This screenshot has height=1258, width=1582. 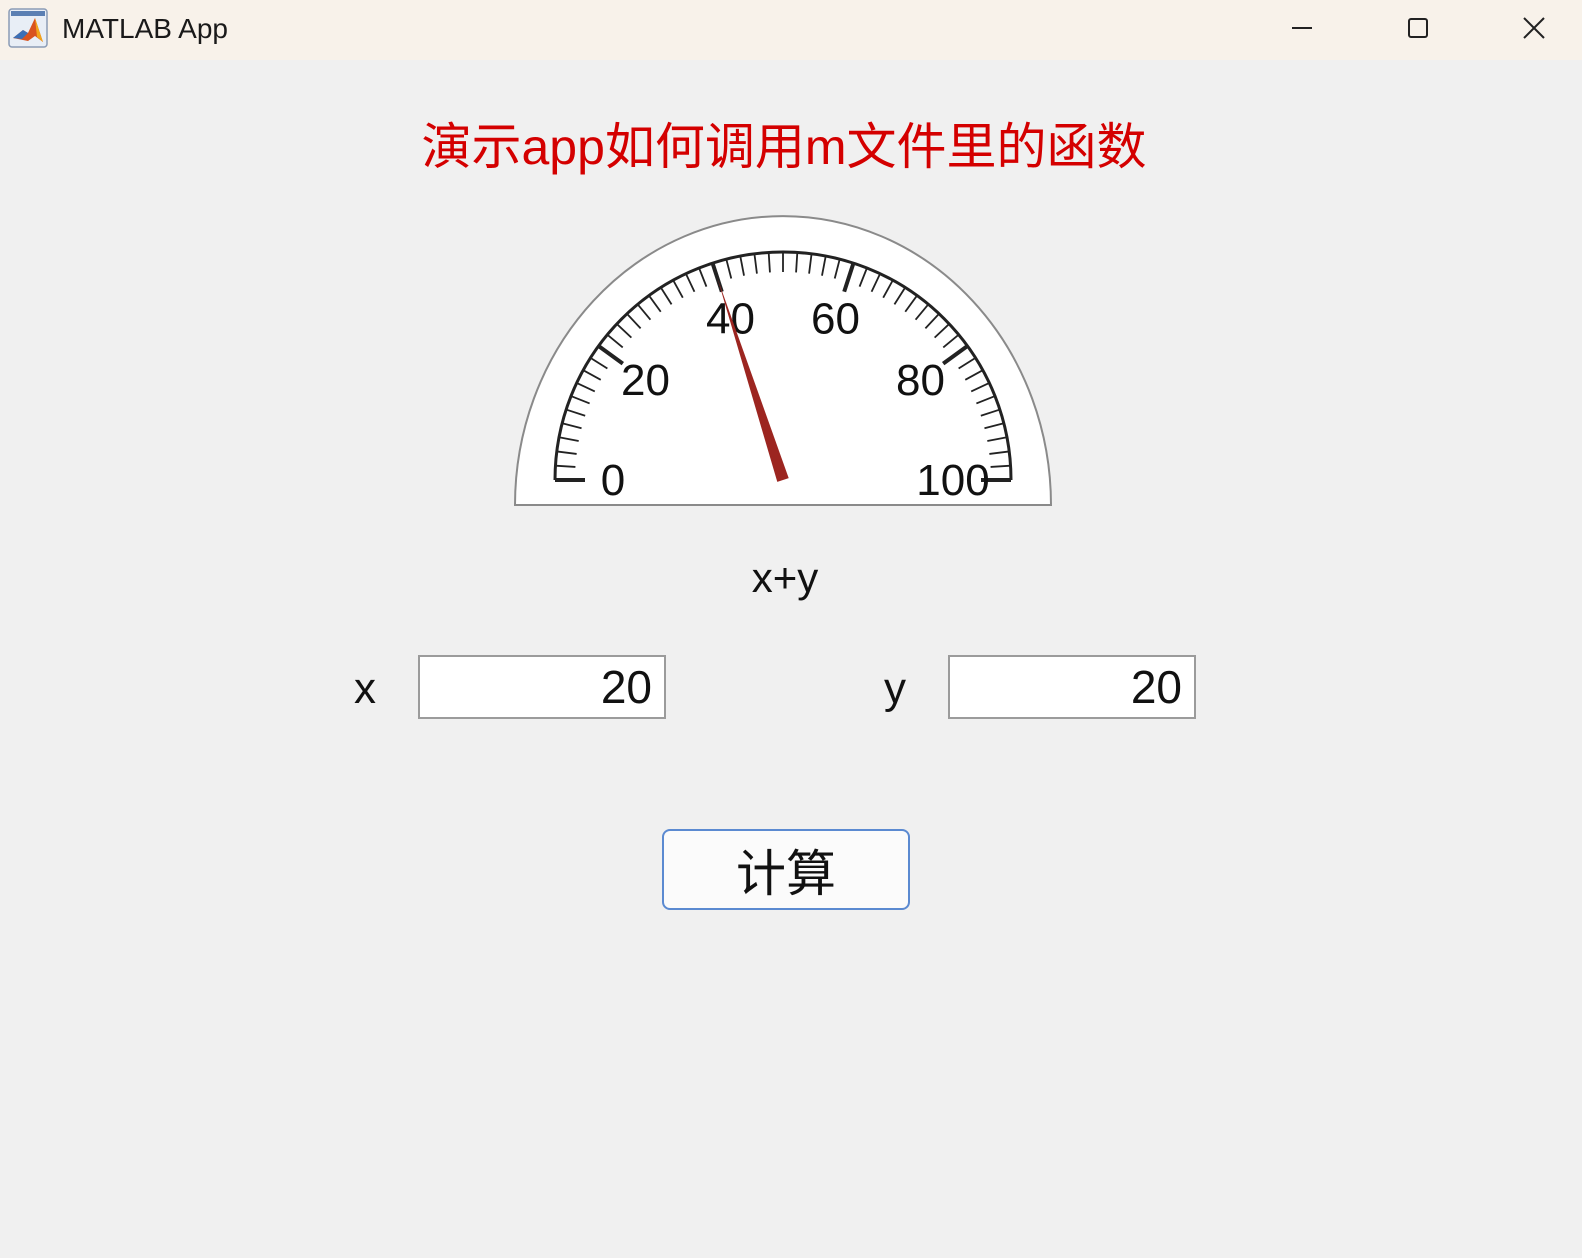 I want to click on semicircular-gauge: 020406080100, so click(x=783, y=360).